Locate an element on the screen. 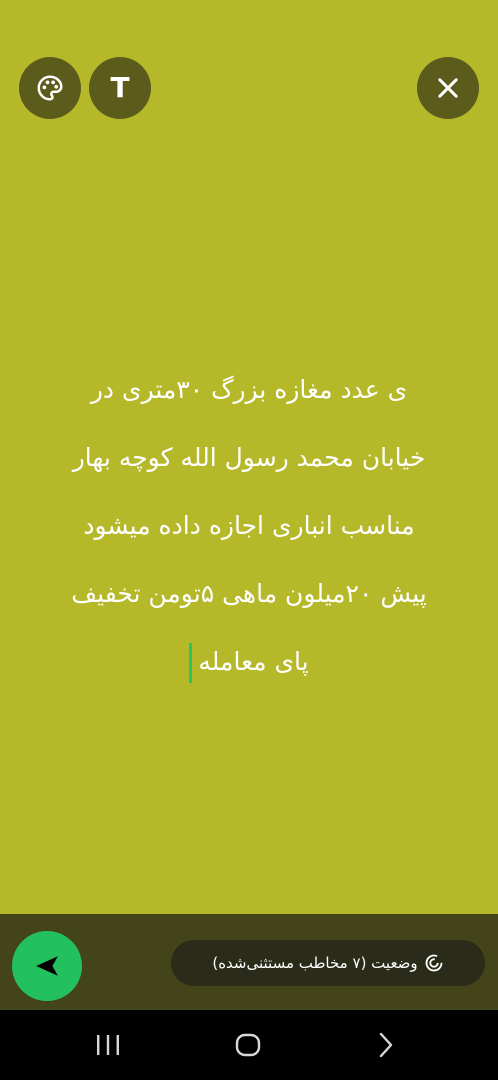 Image resolution: width=498 pixels, height=1080 pixels. send-icon is located at coordinates (47, 966).